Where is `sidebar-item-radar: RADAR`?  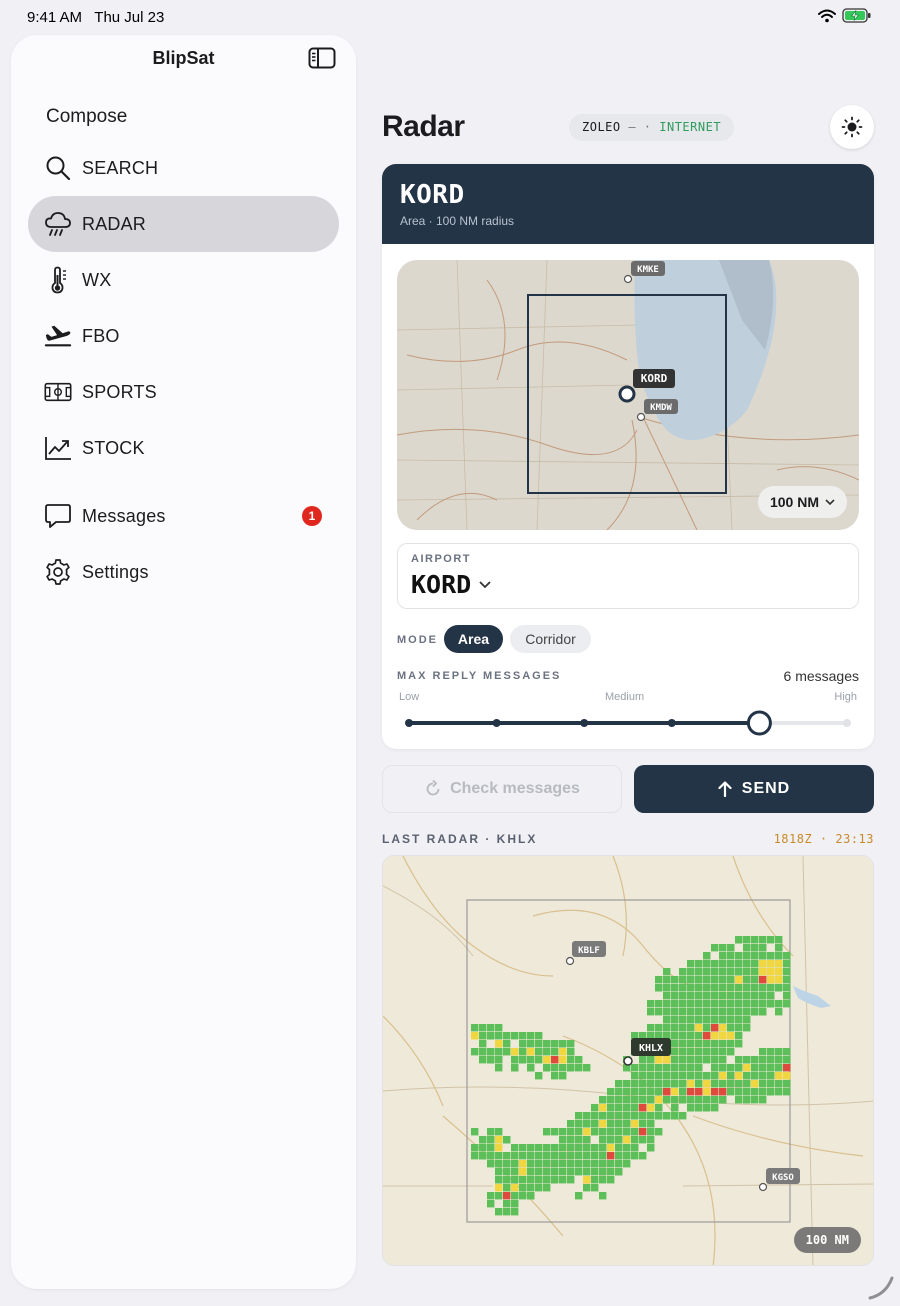 sidebar-item-radar: RADAR is located at coordinates (183, 224).